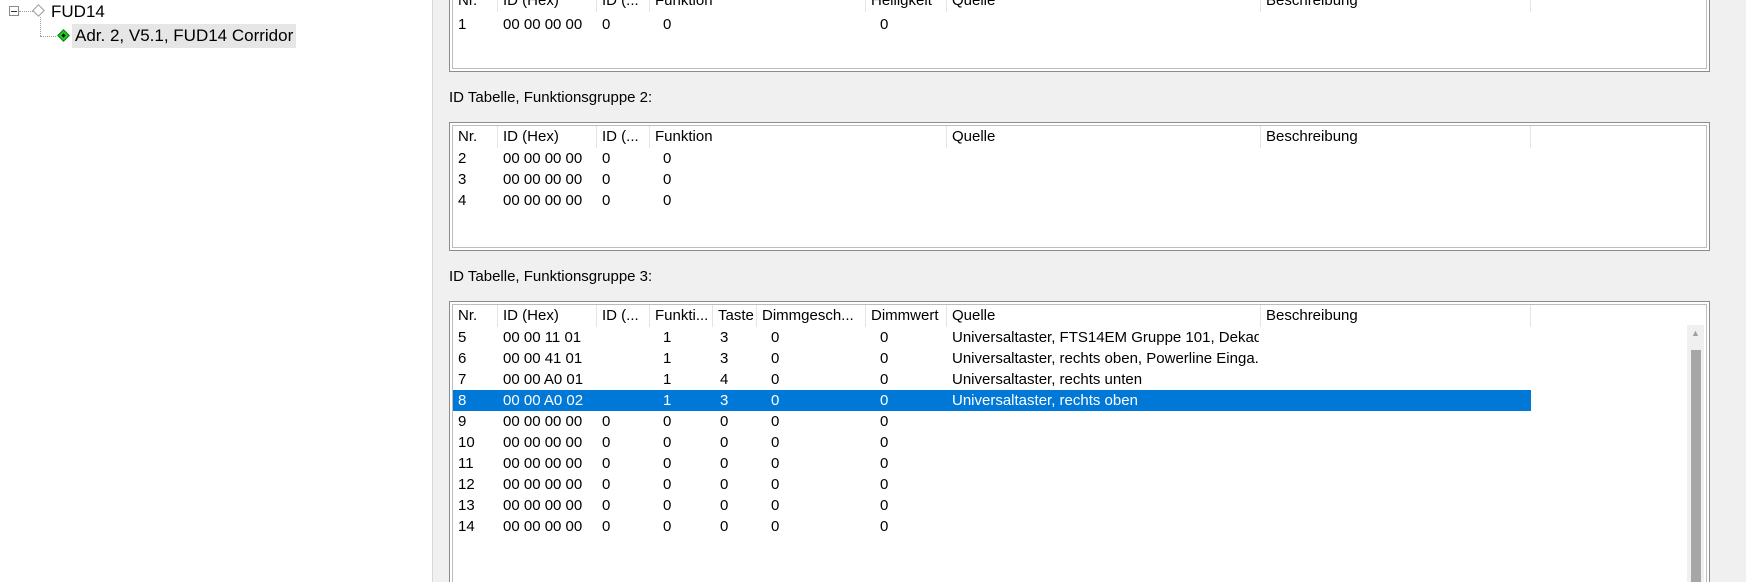 The width and height of the screenshot is (1746, 582). Describe the element at coordinates (992, 179) in the screenshot. I see `table-row: 3 00 00 00 00 0 0` at that location.